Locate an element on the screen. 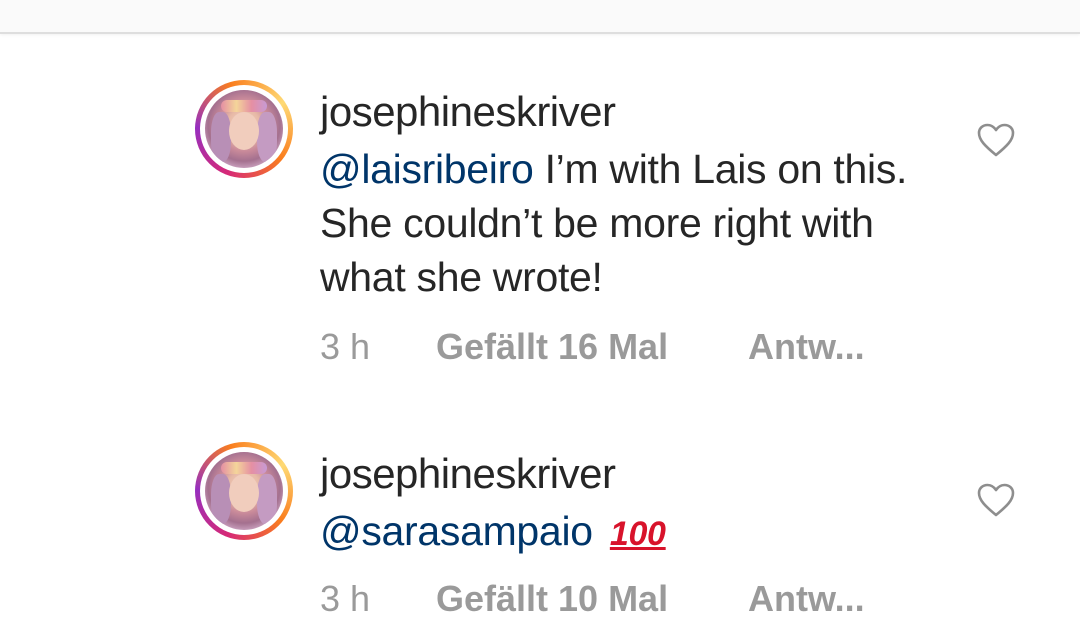  top-bar is located at coordinates (540, 17).